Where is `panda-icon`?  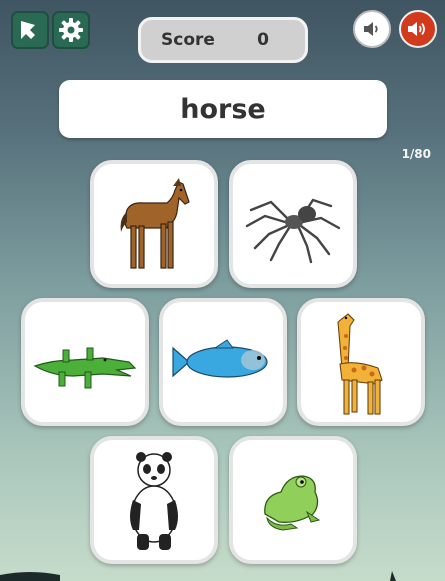 panda-icon is located at coordinates (154, 501).